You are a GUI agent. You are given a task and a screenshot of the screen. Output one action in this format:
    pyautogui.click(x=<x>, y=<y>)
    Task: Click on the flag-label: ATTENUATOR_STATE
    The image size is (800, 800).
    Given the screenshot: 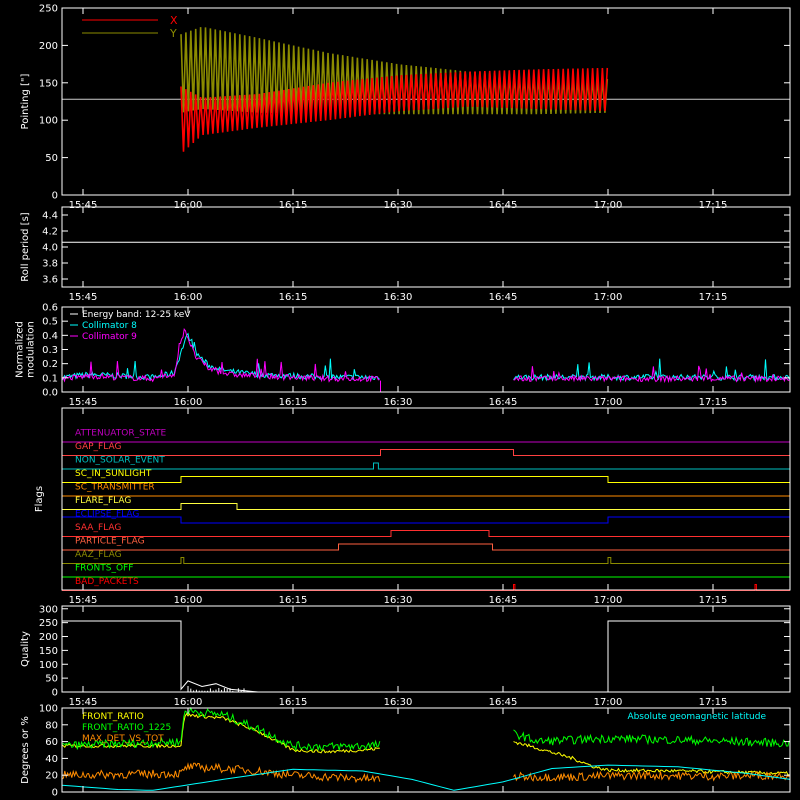 What is the action you would take?
    pyautogui.click(x=121, y=434)
    